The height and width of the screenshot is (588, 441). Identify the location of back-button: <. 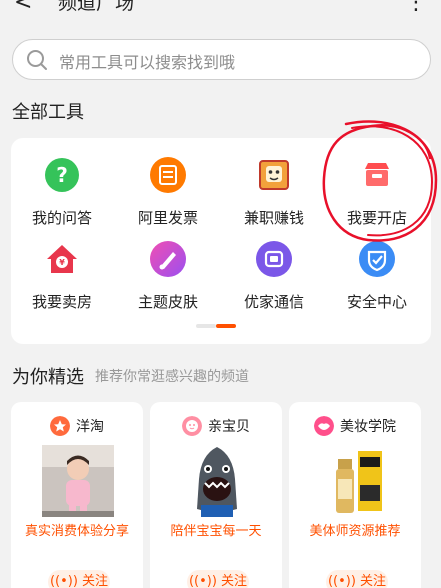
(23, 7).